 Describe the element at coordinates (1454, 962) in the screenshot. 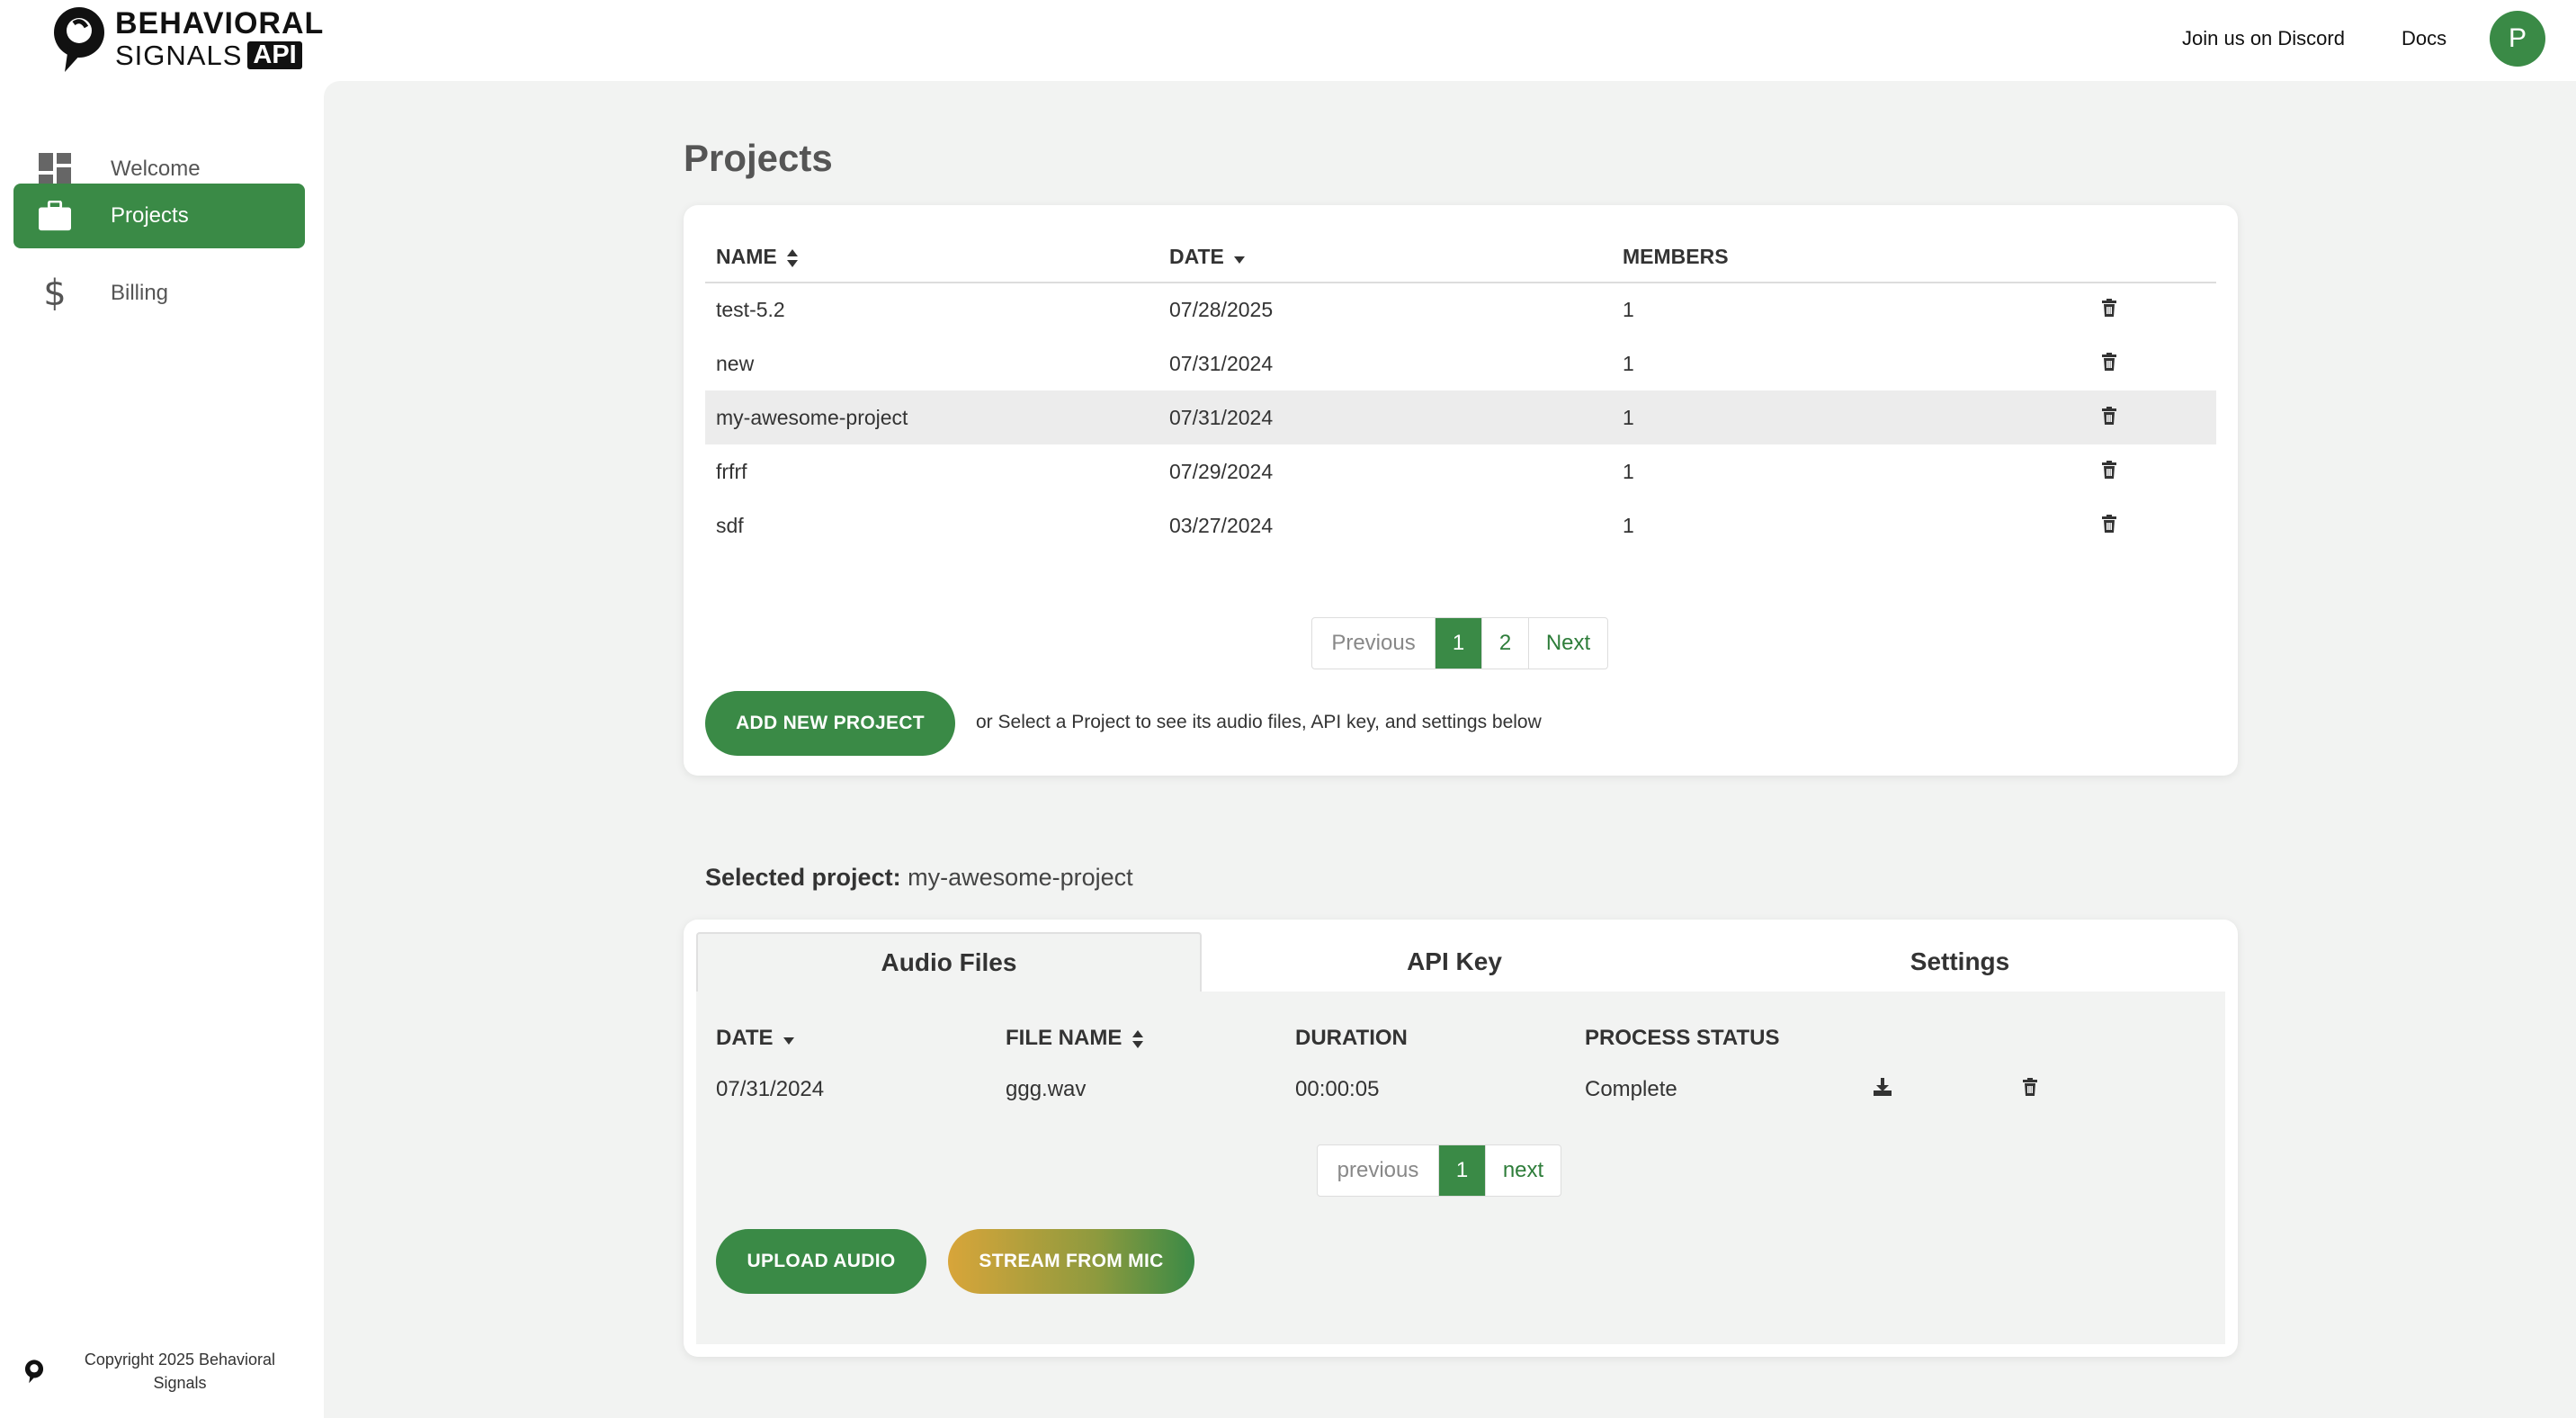

I see `tab-api-key: API Key` at that location.